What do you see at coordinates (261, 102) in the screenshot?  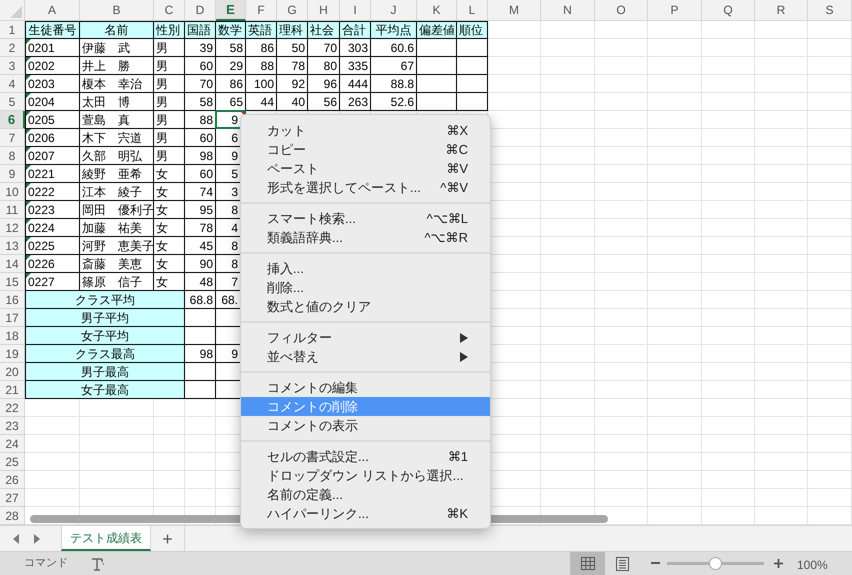 I see `table-cell: 44` at bounding box center [261, 102].